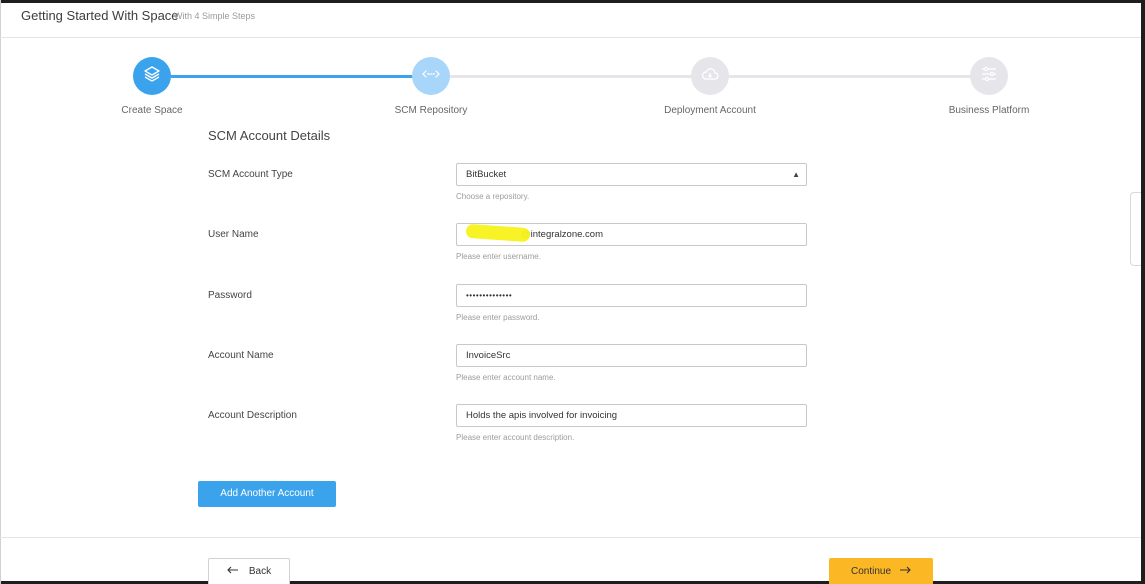 The width and height of the screenshot is (1145, 584). Describe the element at coordinates (1135, 229) in the screenshot. I see `side-panel-handle` at that location.